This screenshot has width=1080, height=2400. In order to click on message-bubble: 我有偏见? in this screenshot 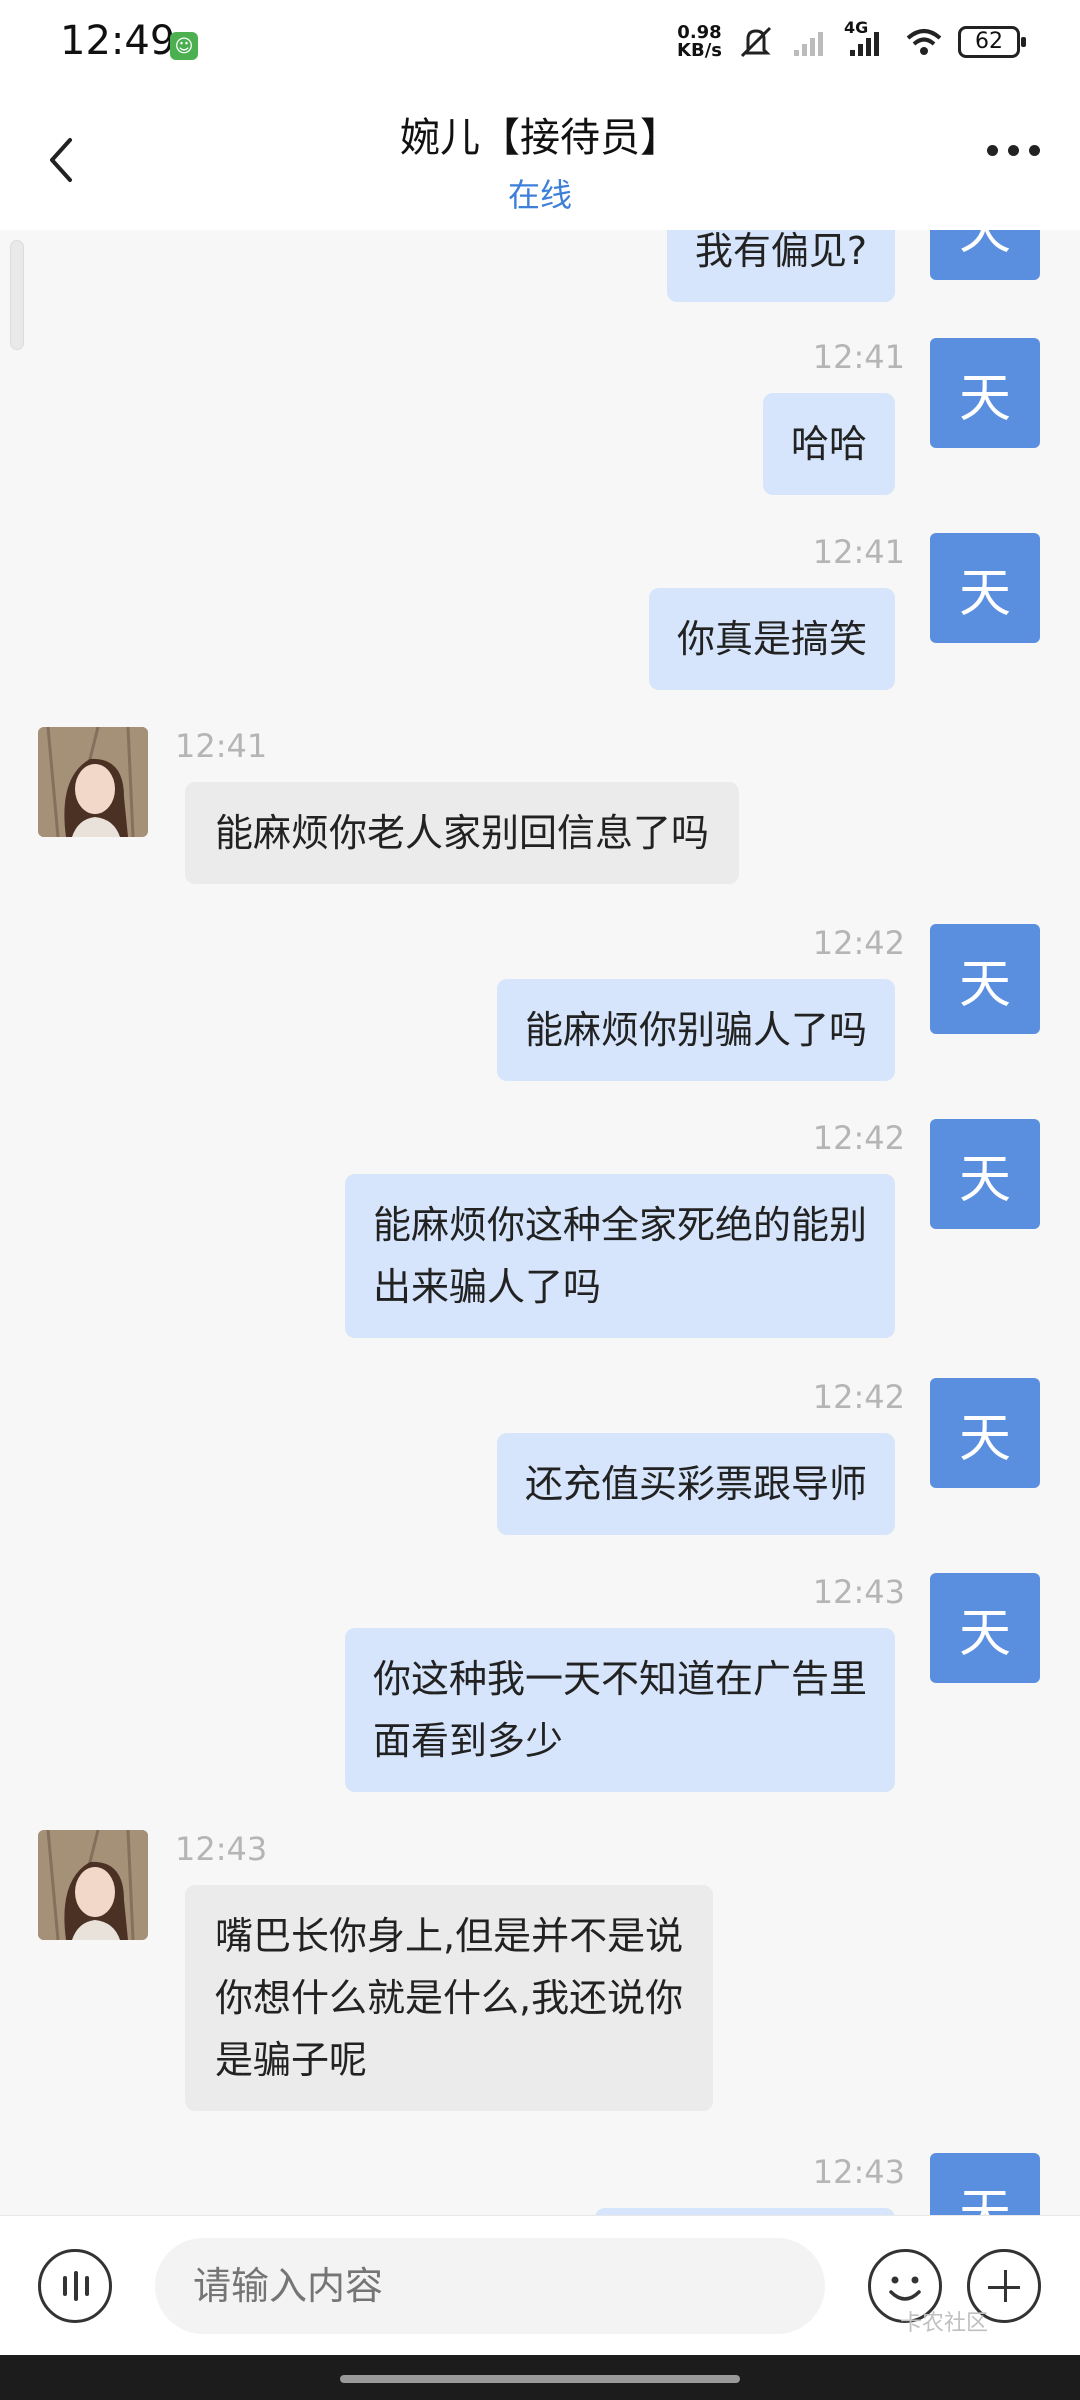, I will do `click(780, 266)`.